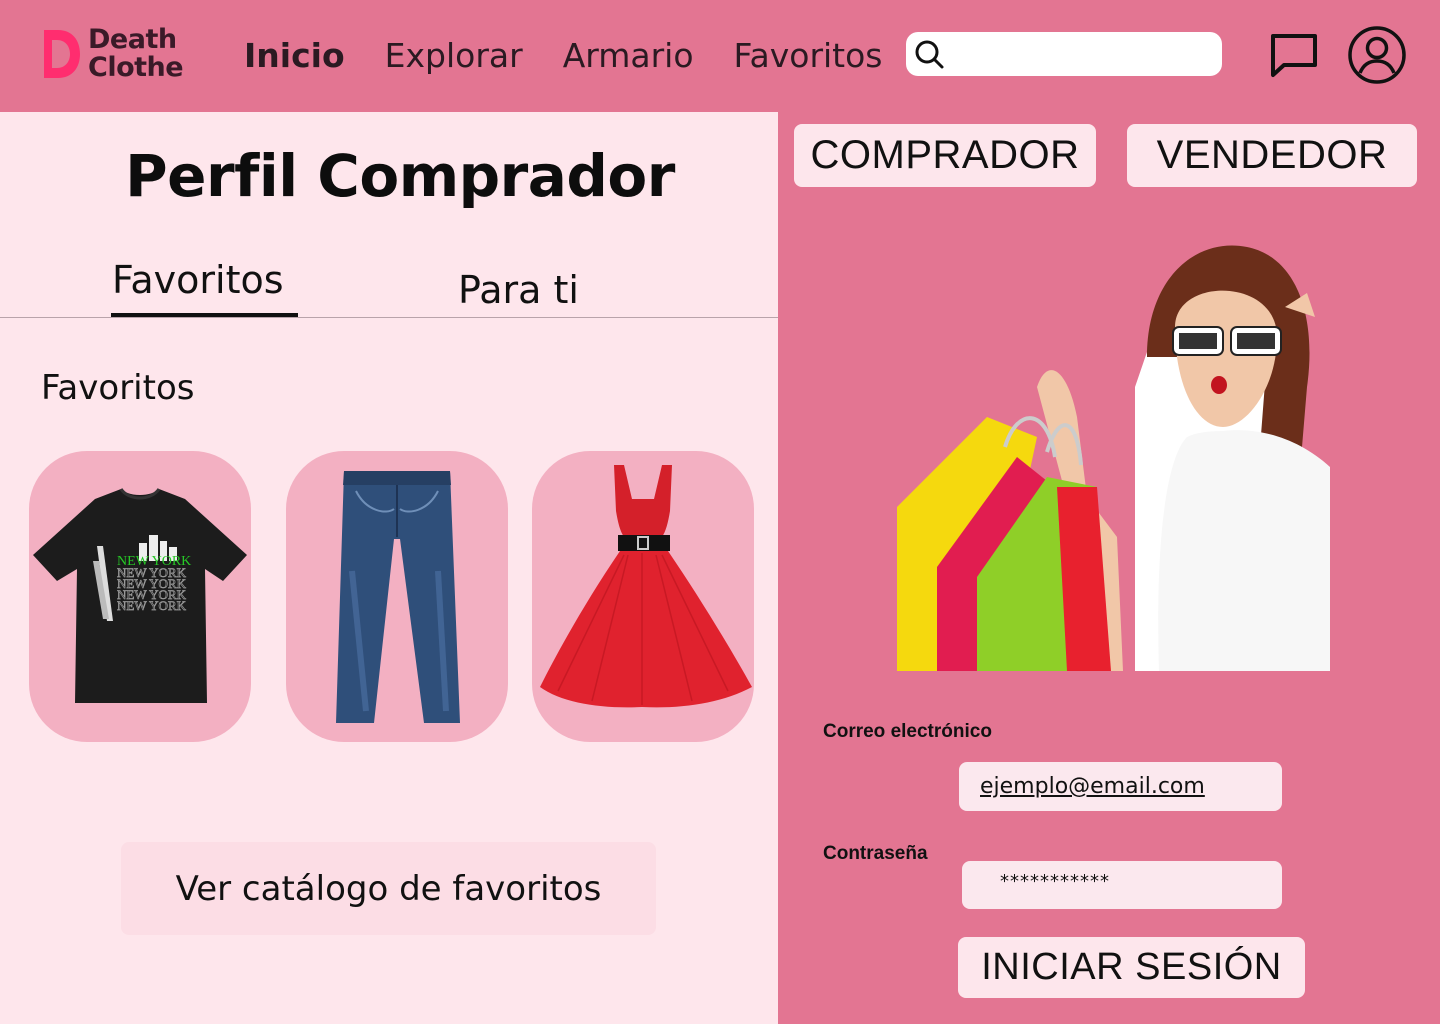 This screenshot has height=1024, width=1440. I want to click on email-field, so click(1120, 786).